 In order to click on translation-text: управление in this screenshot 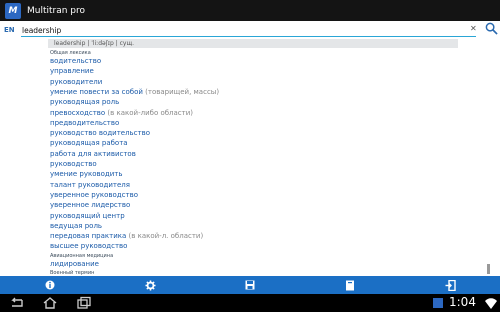, I will do `click(72, 71)`.